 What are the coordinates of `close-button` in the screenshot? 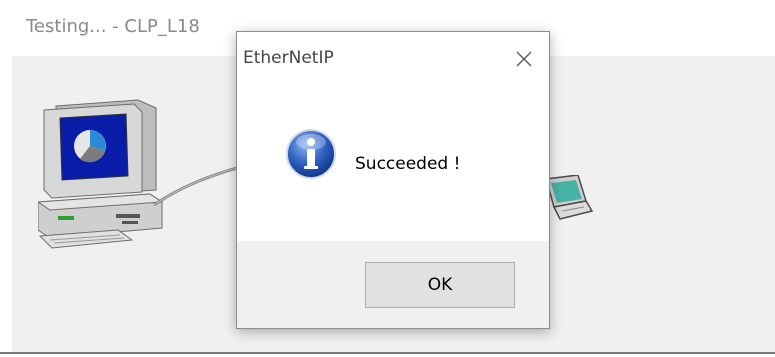 It's located at (524, 59).